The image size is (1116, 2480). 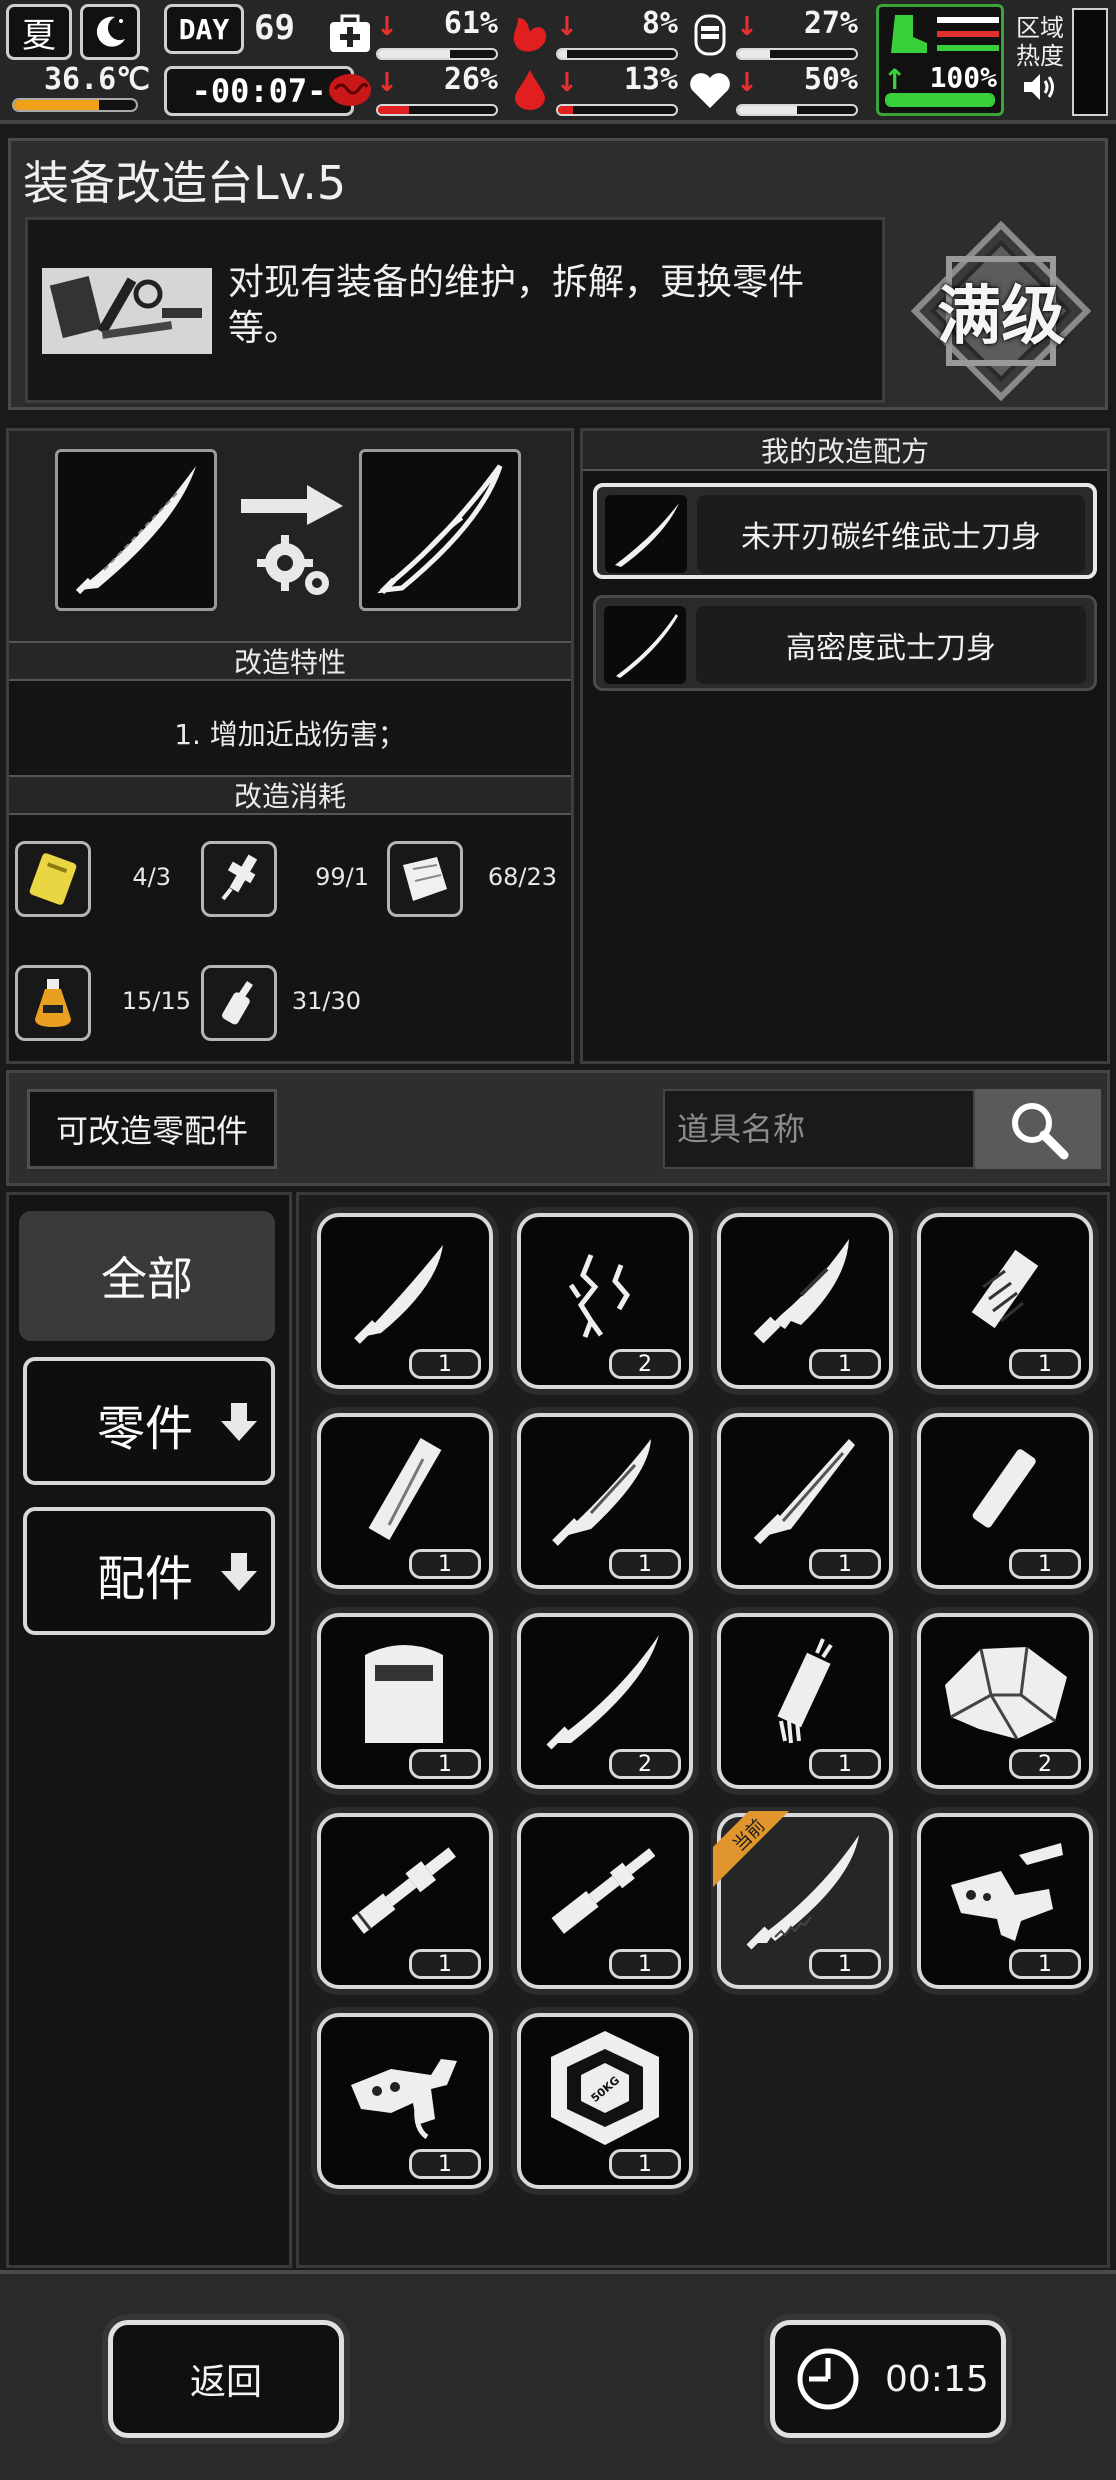 I want to click on item-name-search-input, so click(x=819, y=1129).